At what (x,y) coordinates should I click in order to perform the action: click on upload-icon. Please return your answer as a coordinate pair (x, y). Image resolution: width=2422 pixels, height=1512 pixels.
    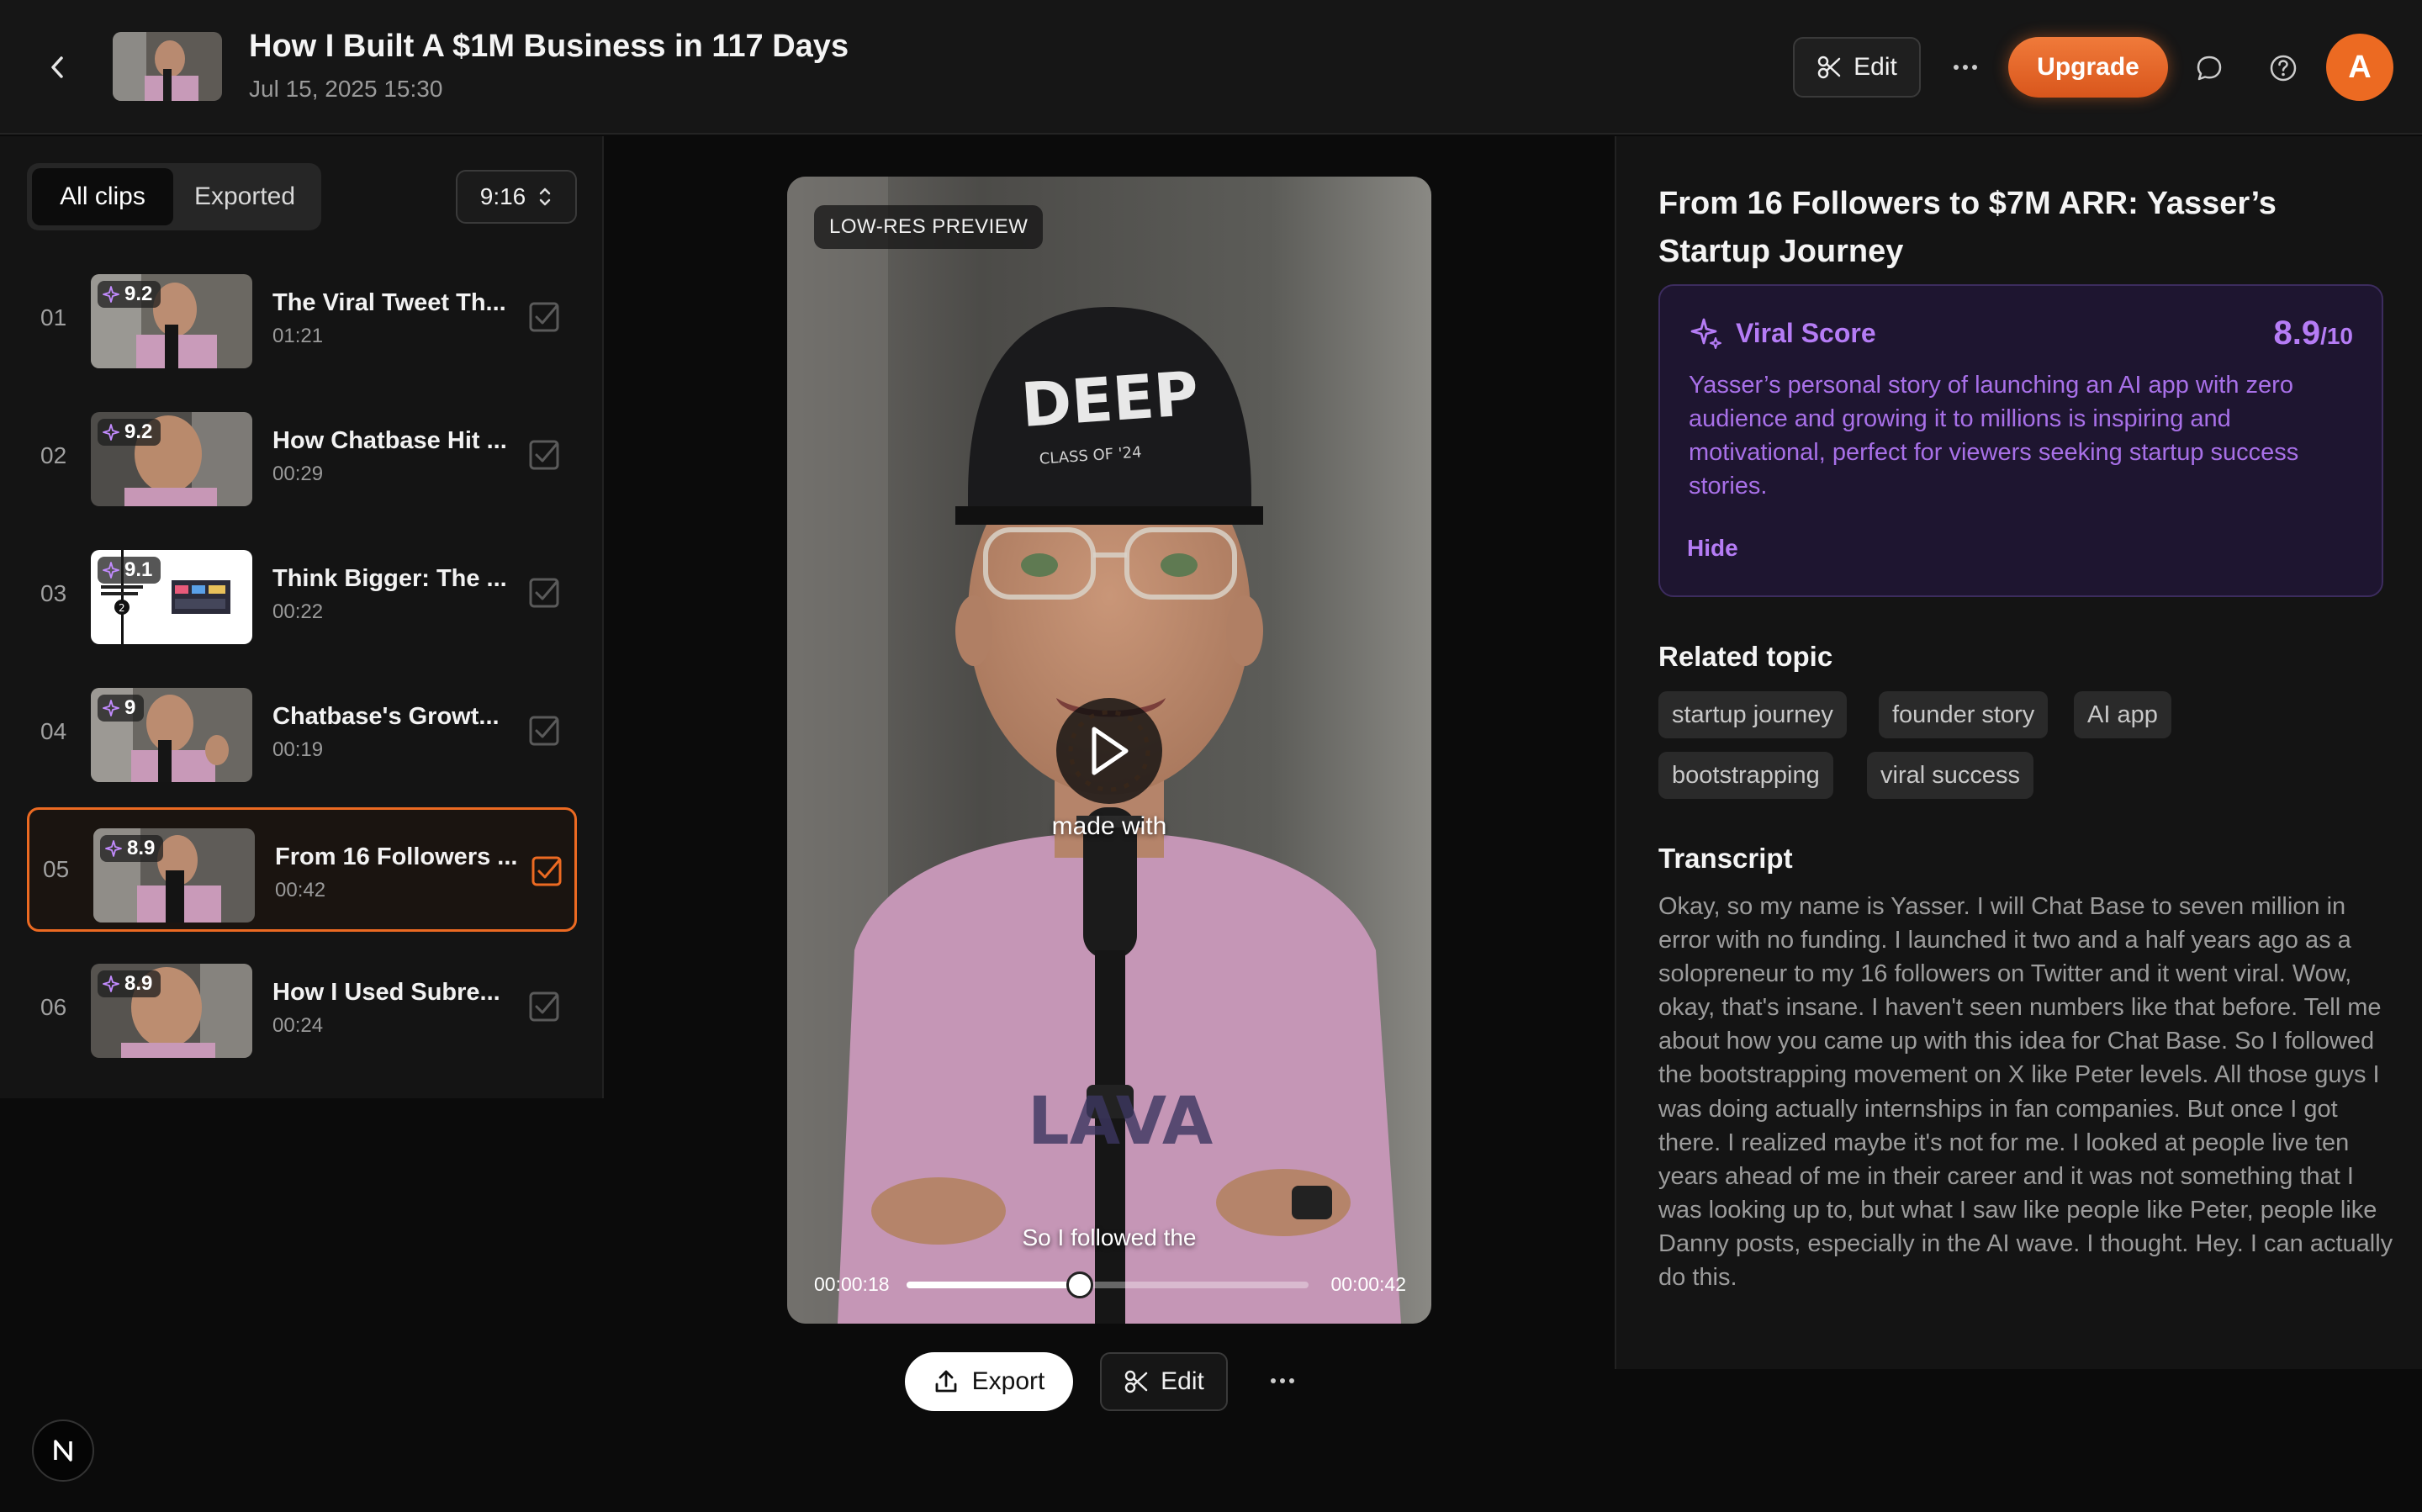
    Looking at the image, I should click on (946, 1381).